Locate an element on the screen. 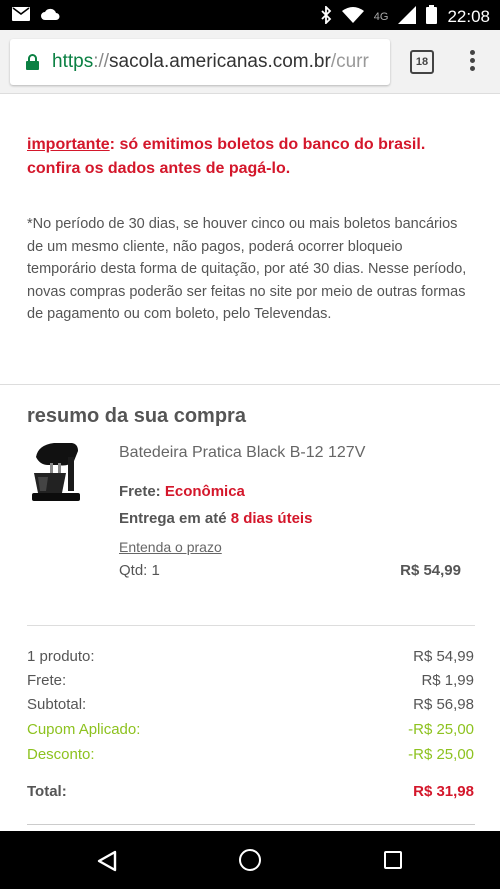  address-bar: https://sacola.americanas.com.br/curr is located at coordinates (200, 62).